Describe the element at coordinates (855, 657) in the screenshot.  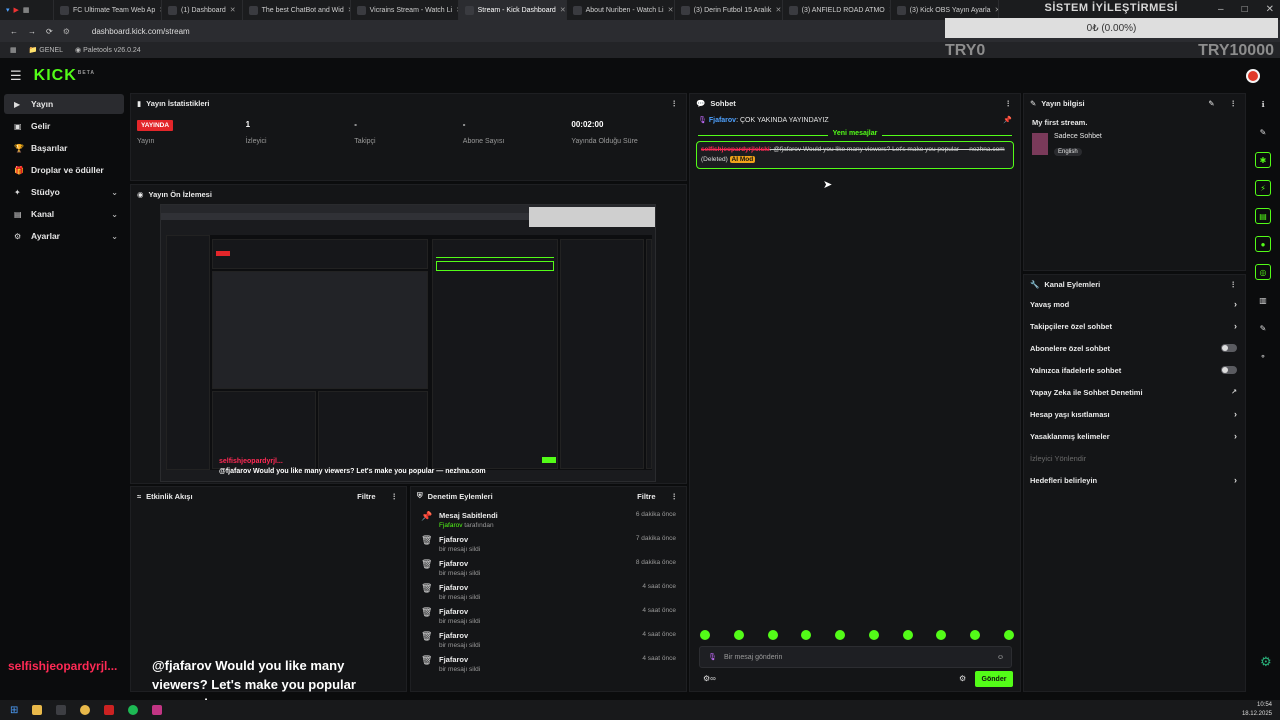
I see `chat-input: 🎙 Bir mesaj gönderin ☺` at that location.